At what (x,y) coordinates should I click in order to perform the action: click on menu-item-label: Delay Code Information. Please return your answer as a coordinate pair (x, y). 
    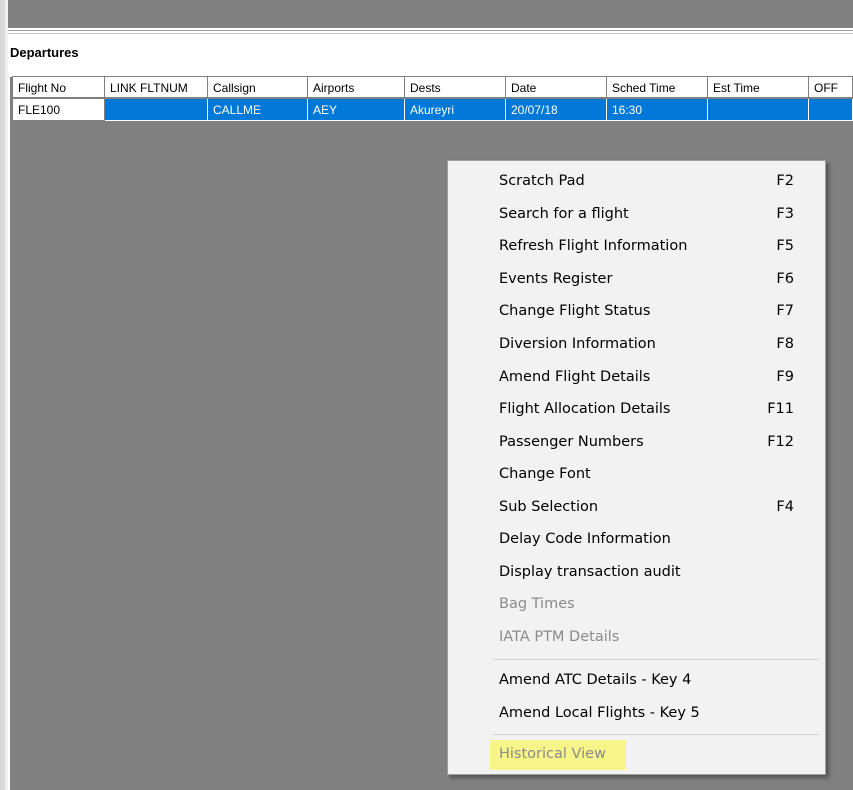
    Looking at the image, I should click on (585, 539).